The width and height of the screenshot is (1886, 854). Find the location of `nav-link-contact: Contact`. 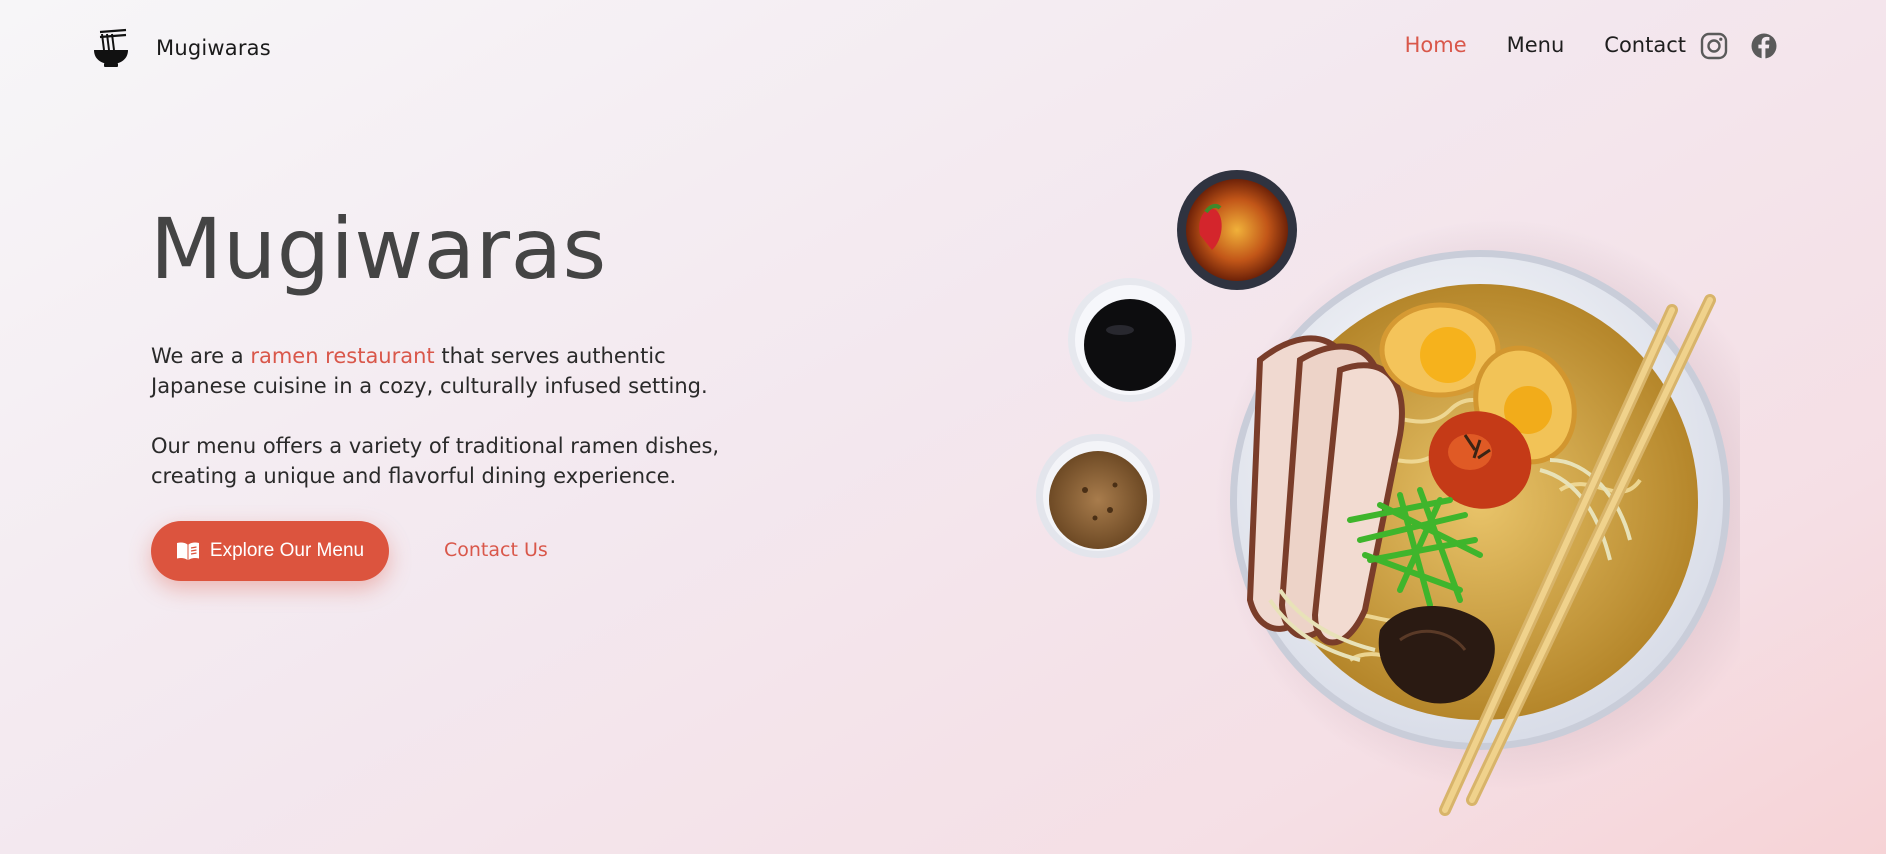

nav-link-contact: Contact is located at coordinates (1645, 45).